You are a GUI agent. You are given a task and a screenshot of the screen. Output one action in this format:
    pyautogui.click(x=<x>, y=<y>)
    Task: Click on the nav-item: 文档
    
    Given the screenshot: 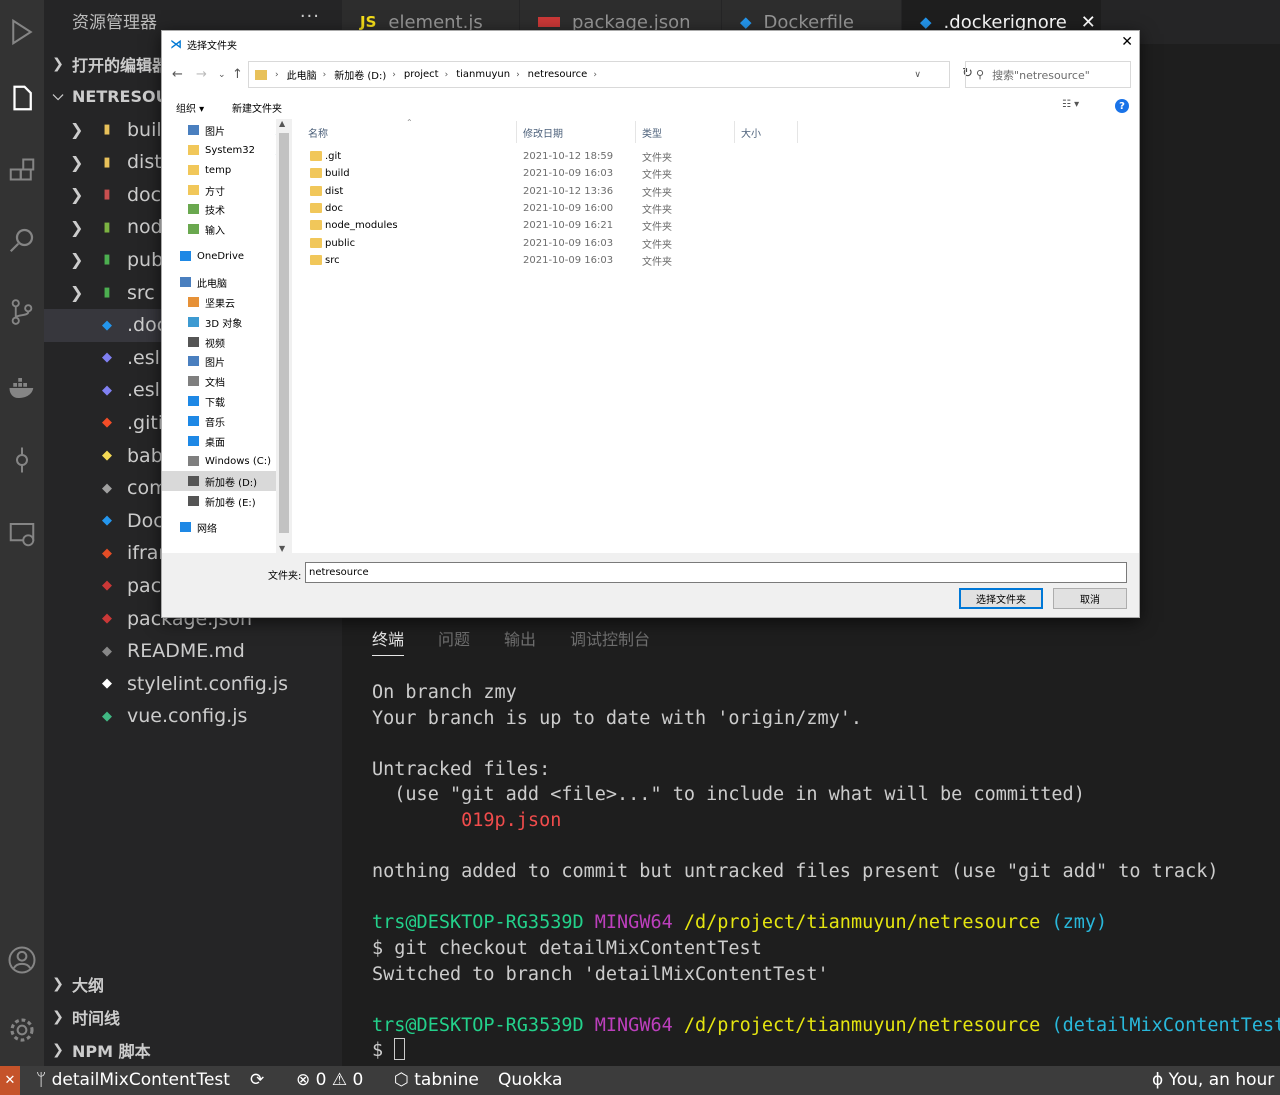 What is the action you would take?
    pyautogui.click(x=226, y=381)
    